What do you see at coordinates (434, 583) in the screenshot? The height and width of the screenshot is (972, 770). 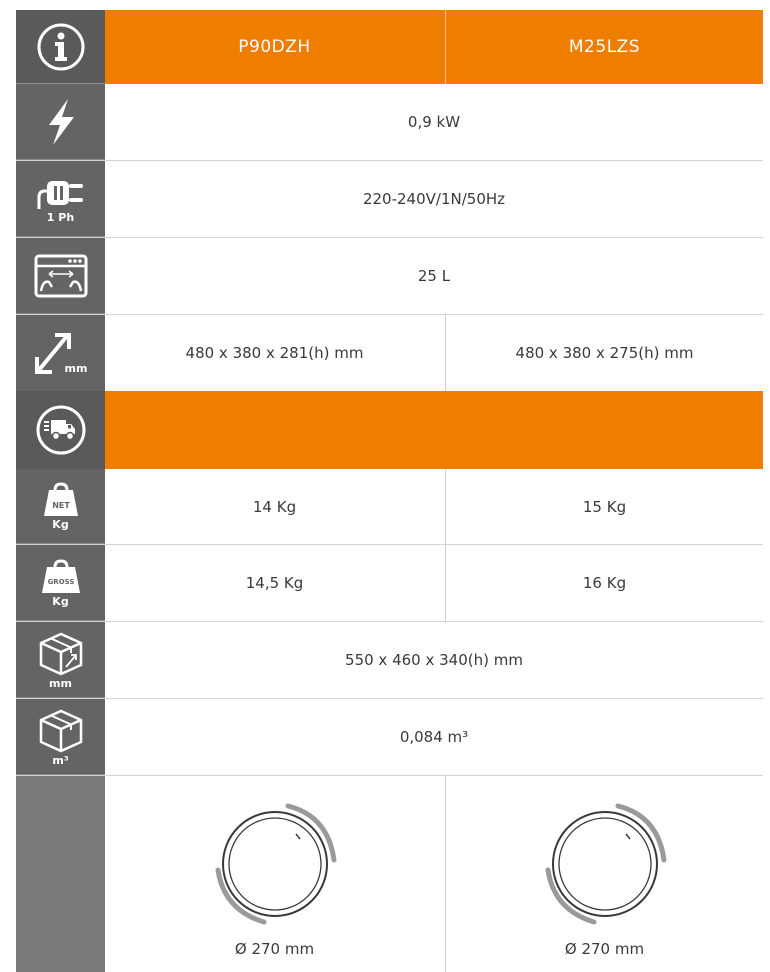 I see `gross-weight-value-area: 14,5 Kg 16 Kg` at bounding box center [434, 583].